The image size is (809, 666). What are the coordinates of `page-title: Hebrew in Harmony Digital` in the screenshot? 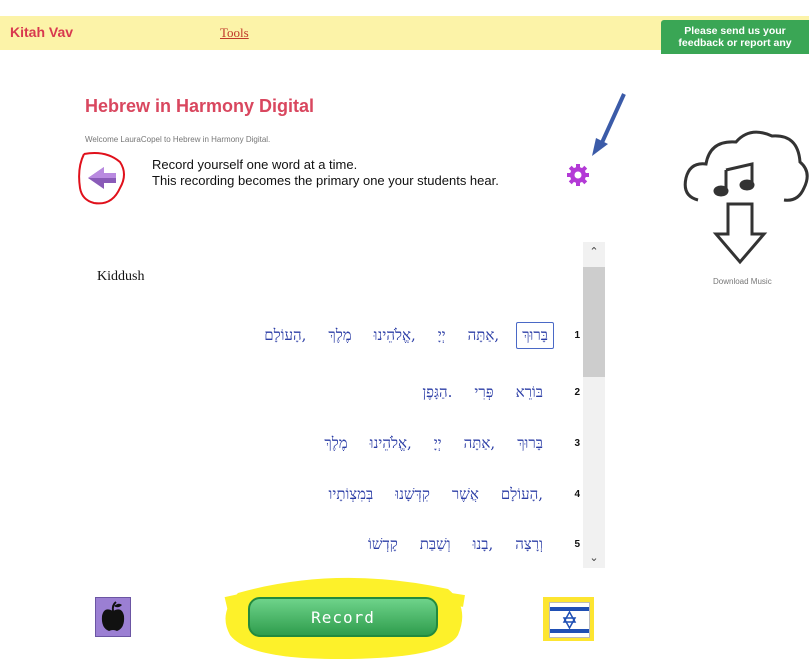 It's located at (200, 106).